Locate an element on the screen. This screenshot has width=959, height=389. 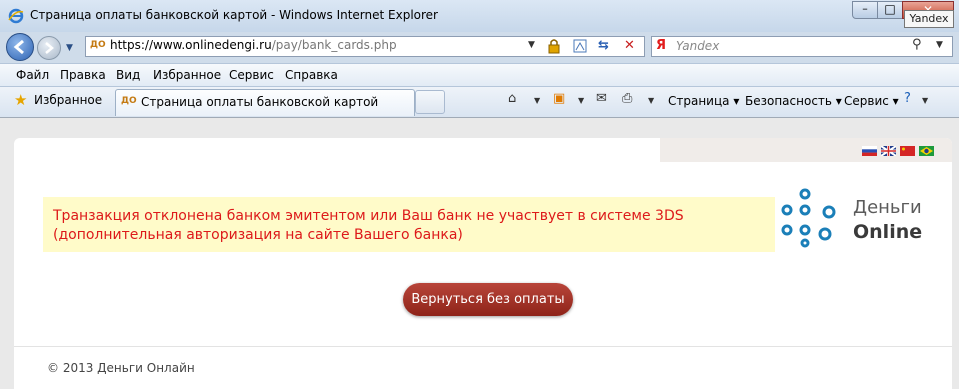
tools-menu-button: Сервис ▾ is located at coordinates (871, 101).